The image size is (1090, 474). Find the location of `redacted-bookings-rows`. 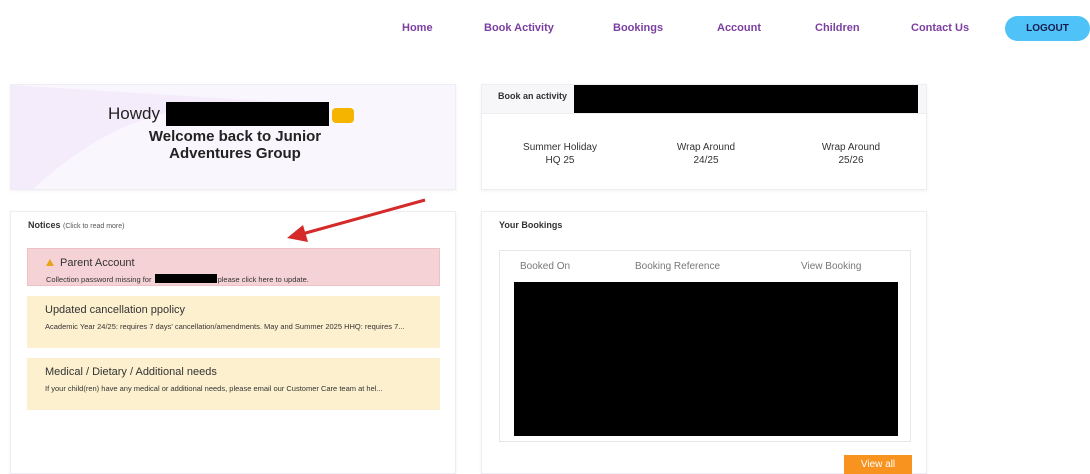

redacted-bookings-rows is located at coordinates (706, 359).